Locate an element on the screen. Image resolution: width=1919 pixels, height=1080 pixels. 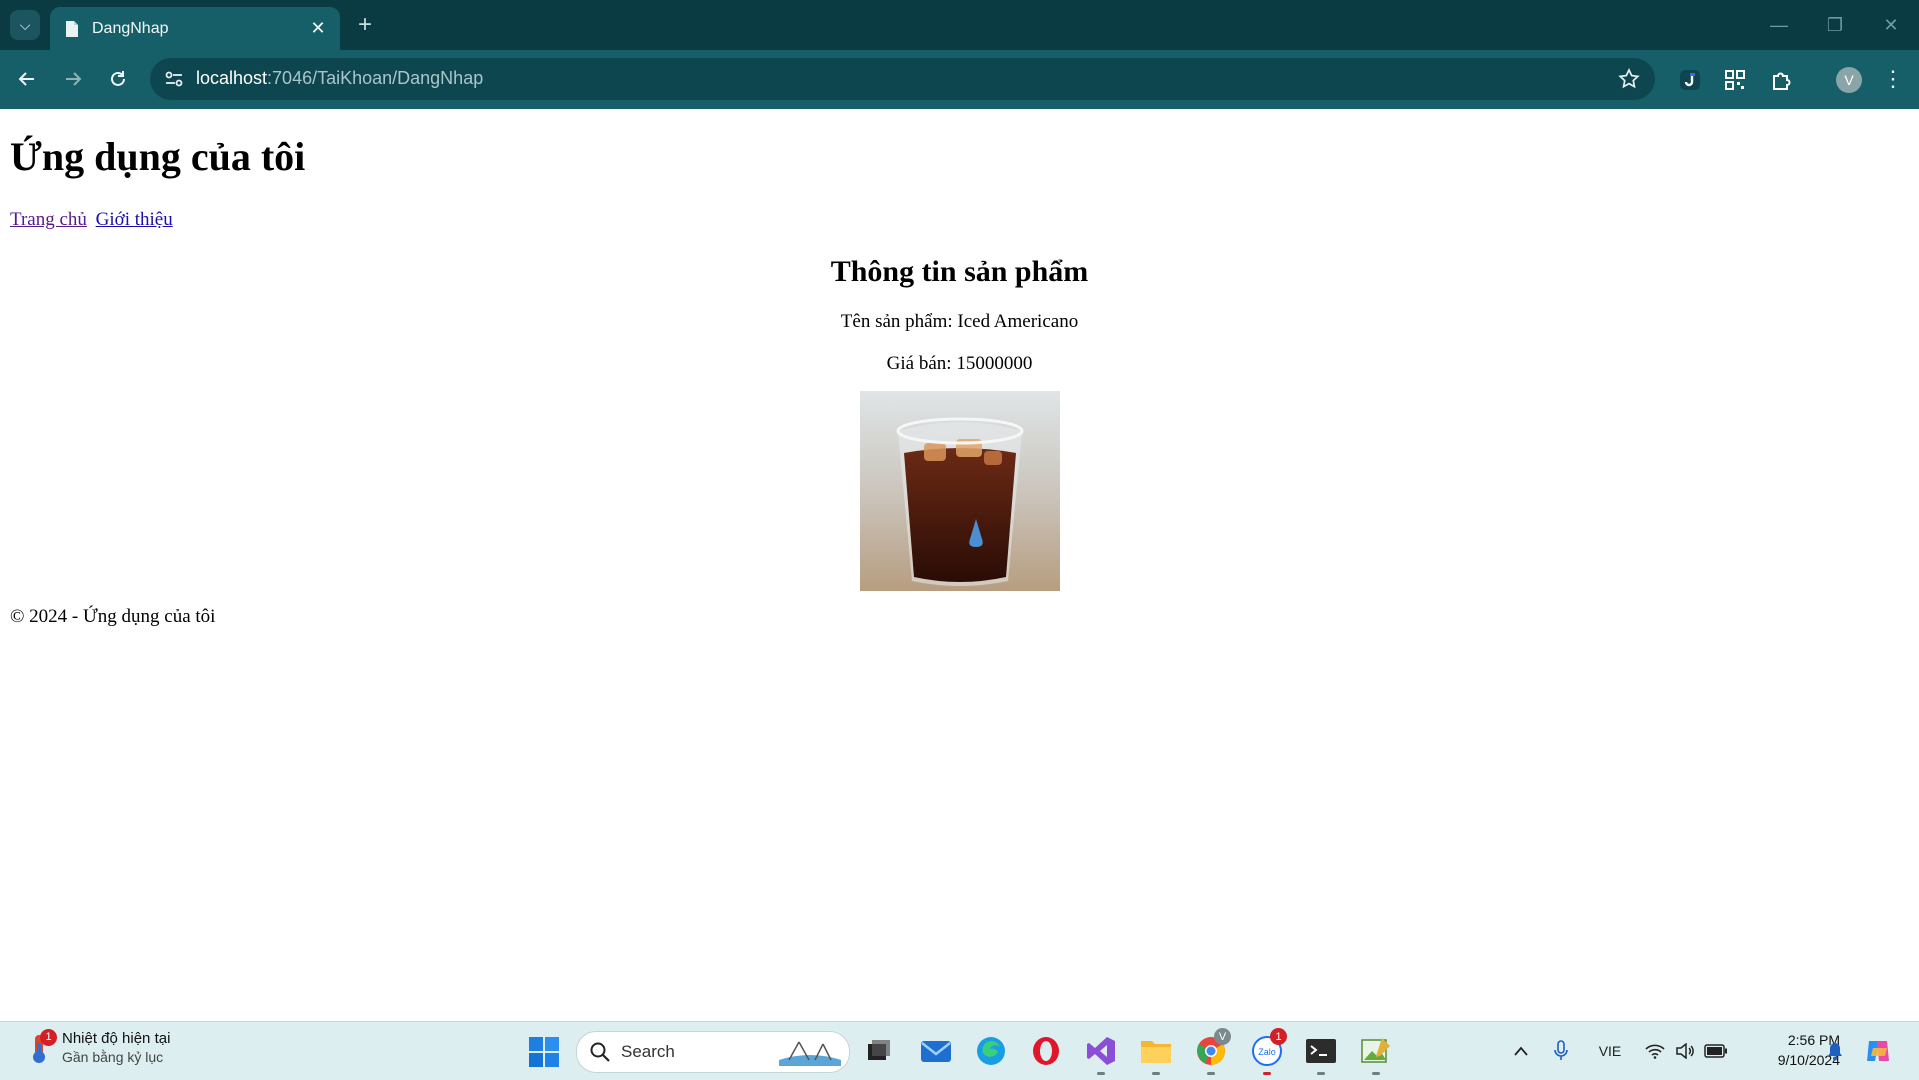
new-tab-button: + is located at coordinates (365, 24).